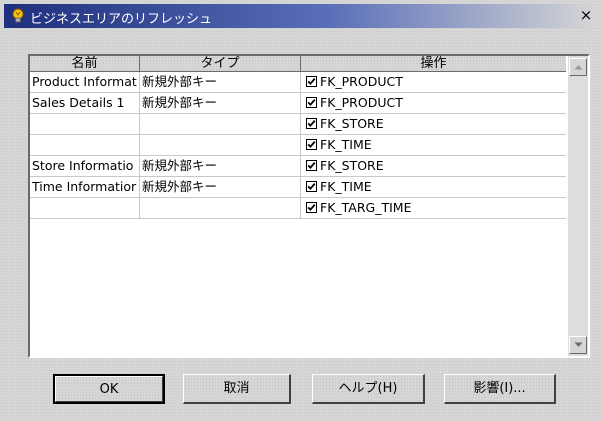 This screenshot has width=601, height=421. Describe the element at coordinates (85, 166) in the screenshot. I see `cell-name: Store Informatio` at that location.